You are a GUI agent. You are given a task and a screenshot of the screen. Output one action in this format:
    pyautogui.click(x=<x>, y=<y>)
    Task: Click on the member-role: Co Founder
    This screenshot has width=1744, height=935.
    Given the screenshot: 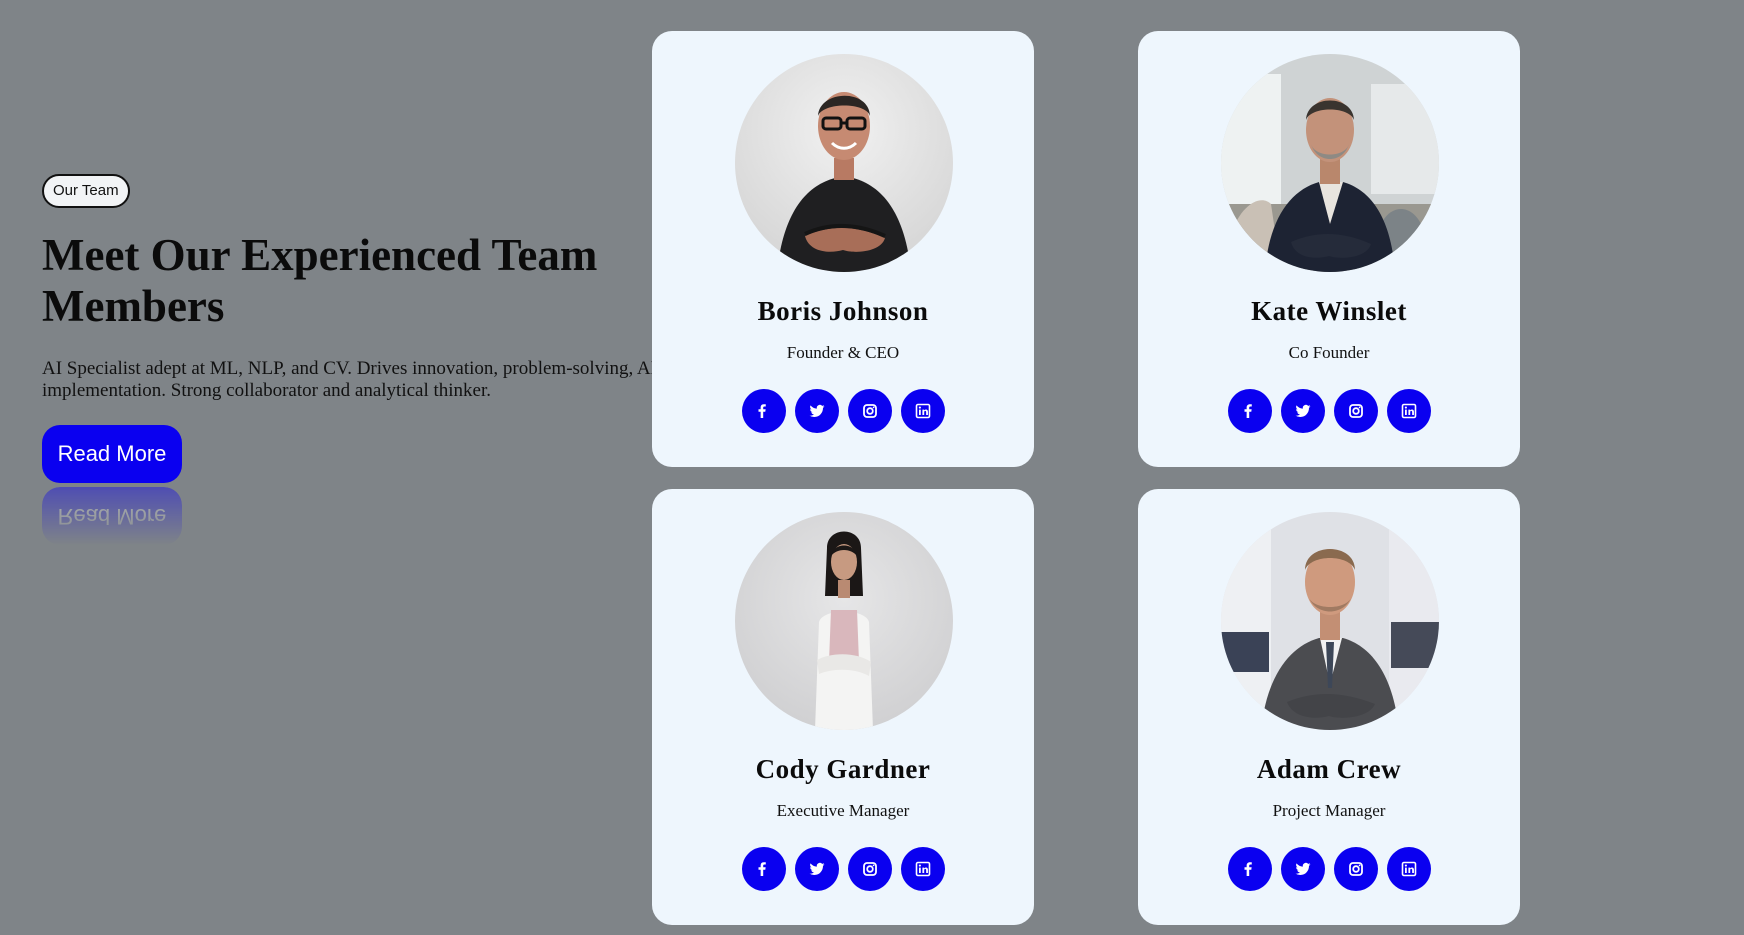 What is the action you would take?
    pyautogui.click(x=1329, y=352)
    